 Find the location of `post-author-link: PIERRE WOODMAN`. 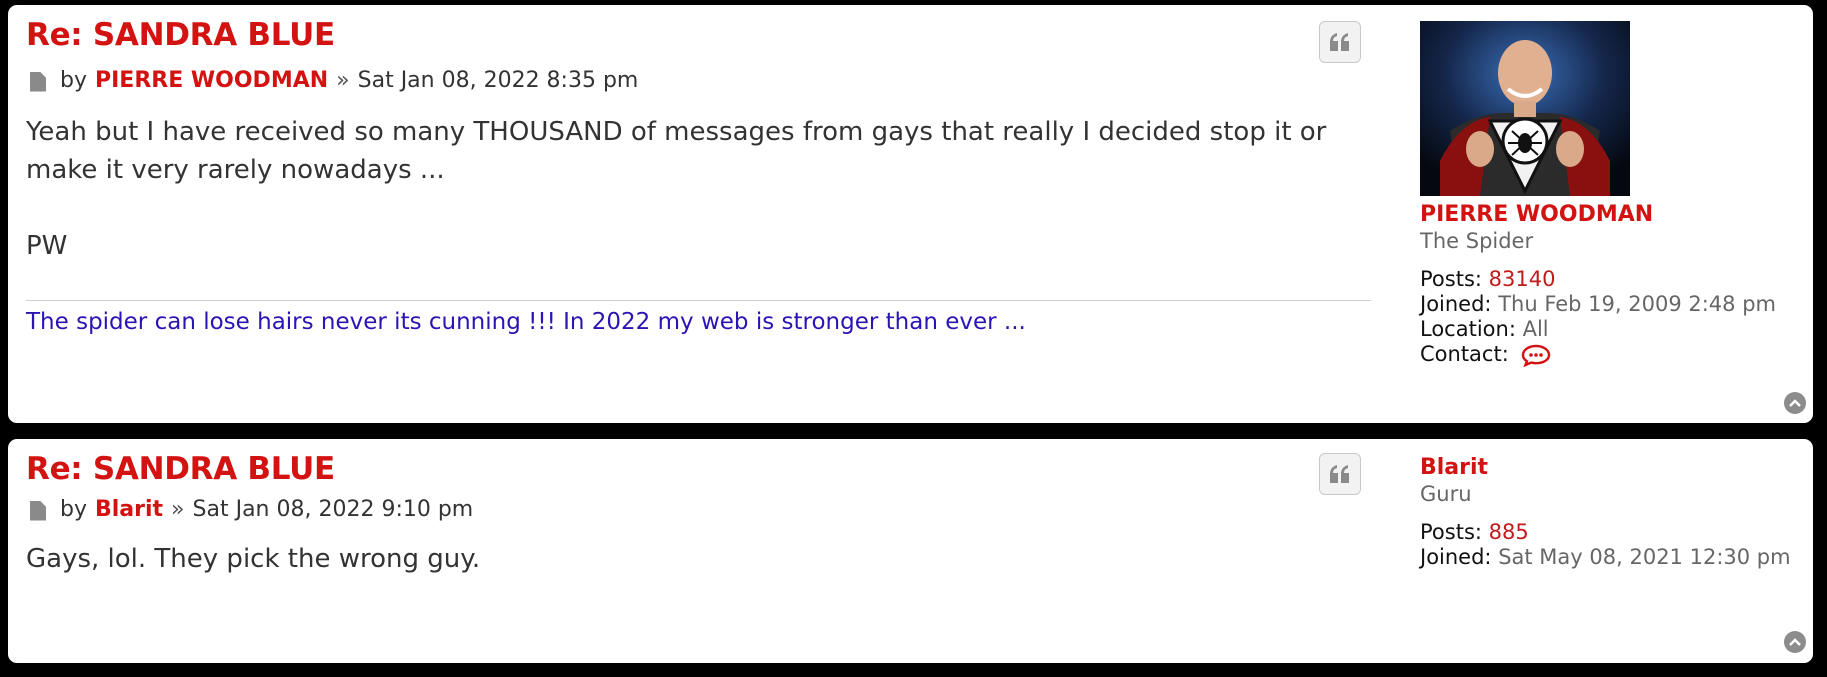

post-author-link: PIERRE WOODMAN is located at coordinates (211, 80).